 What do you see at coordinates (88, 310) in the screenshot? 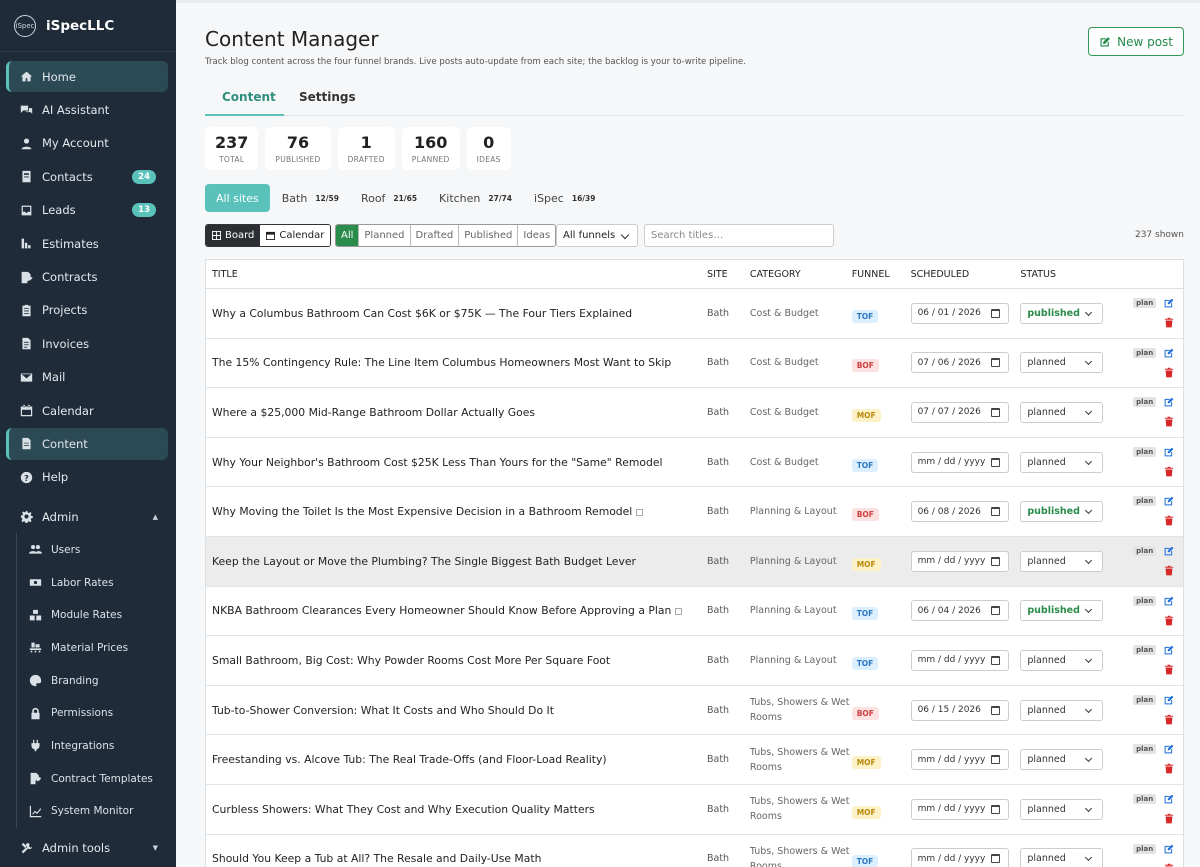
I see `sidebar-item-projects: Projects` at bounding box center [88, 310].